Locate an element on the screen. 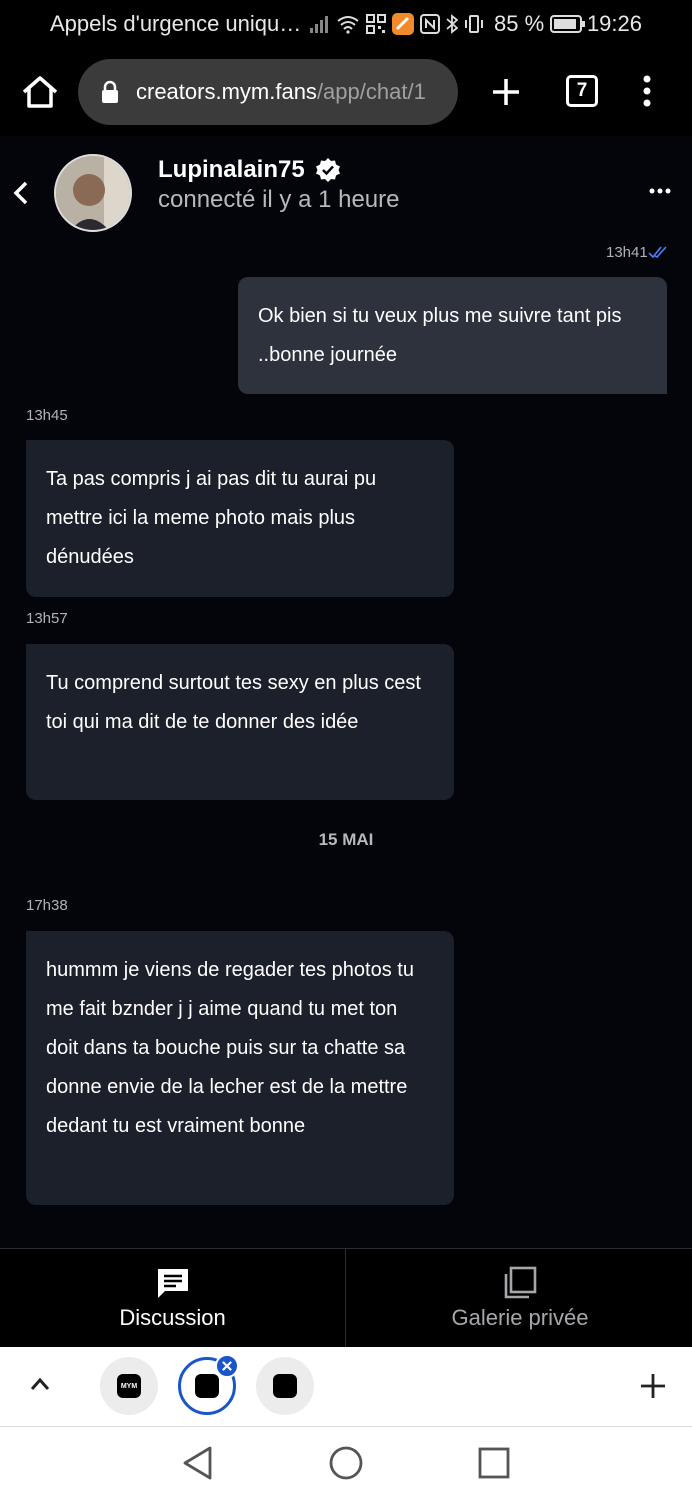 The width and height of the screenshot is (692, 1500). recents-square-icon is located at coordinates (494, 1463).